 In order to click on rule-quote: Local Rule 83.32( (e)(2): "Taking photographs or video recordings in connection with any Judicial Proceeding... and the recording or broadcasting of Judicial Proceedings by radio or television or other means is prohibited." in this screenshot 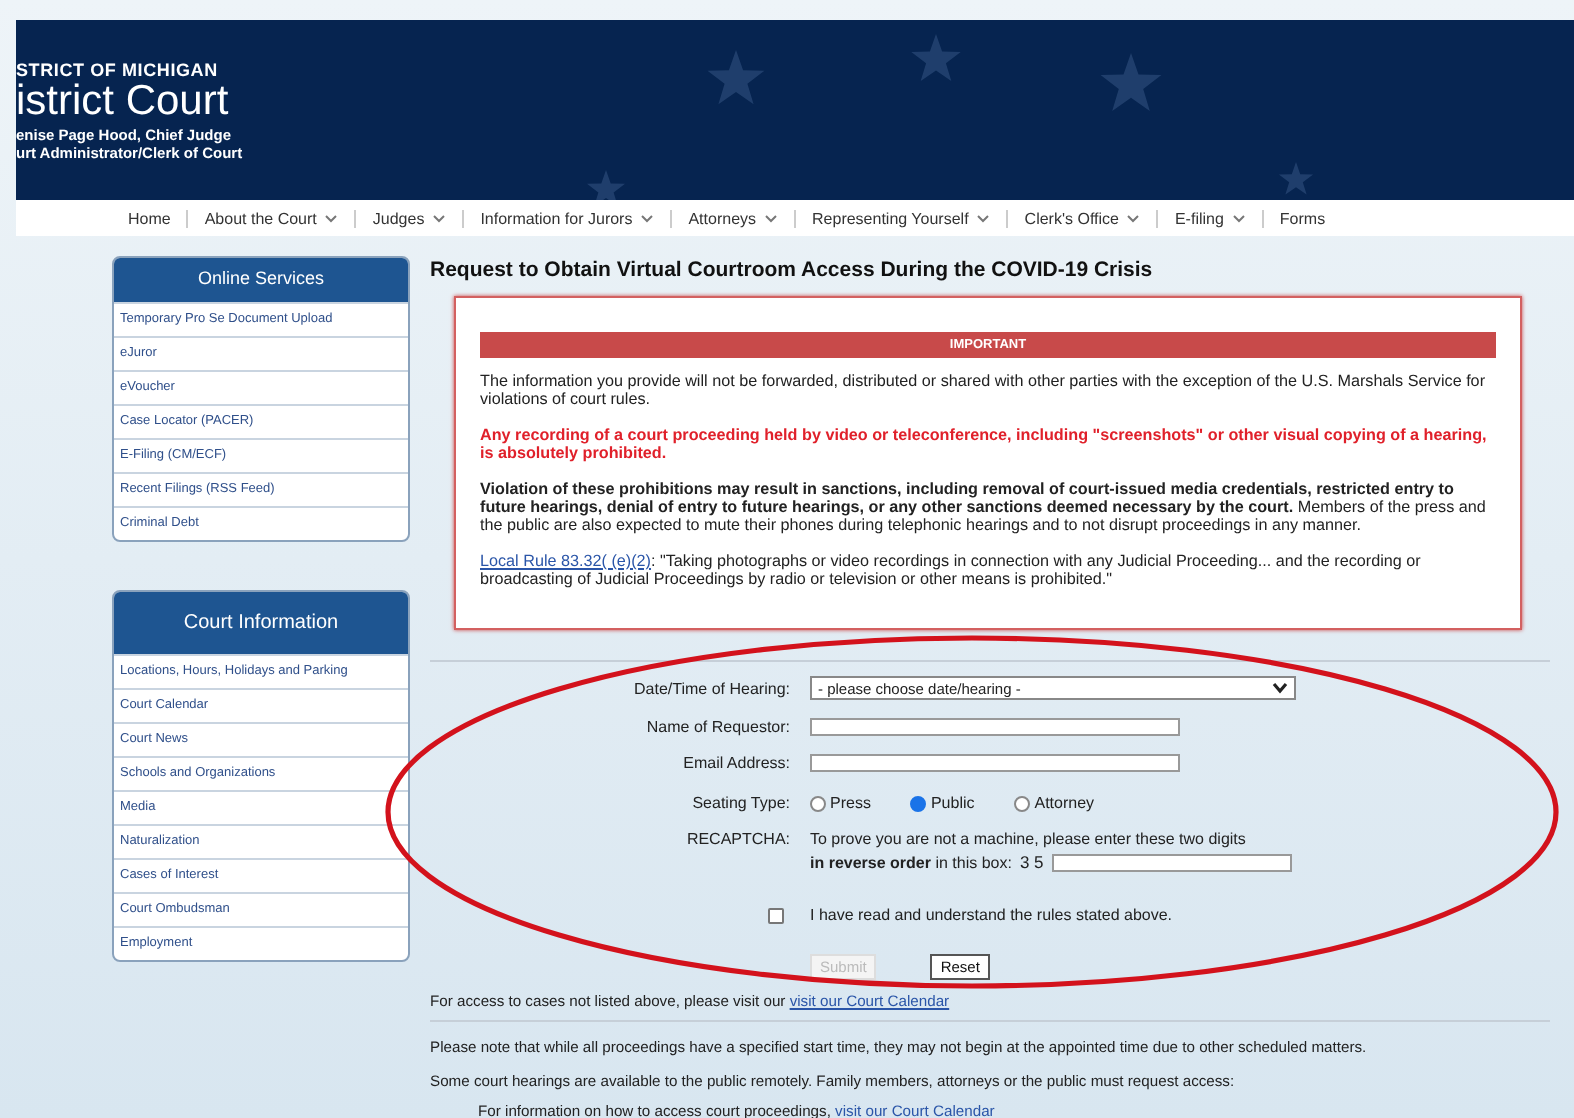, I will do `click(951, 570)`.